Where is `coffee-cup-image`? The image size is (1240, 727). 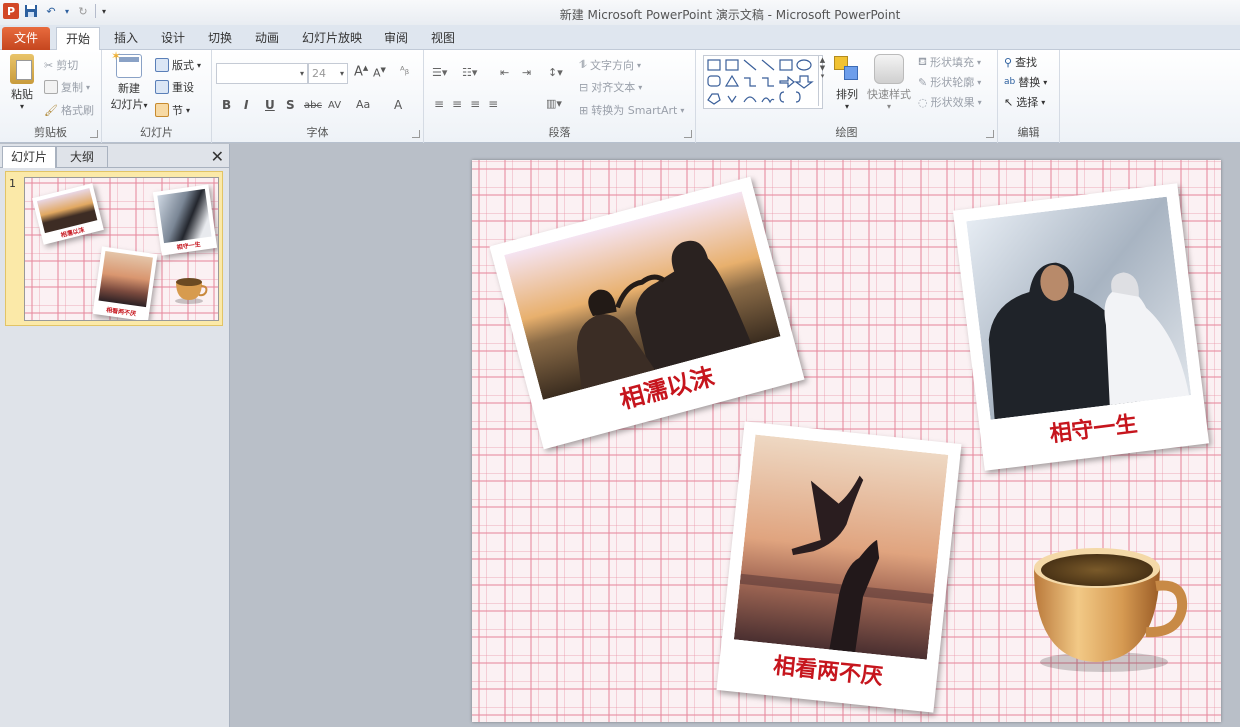 coffee-cup-image is located at coordinates (1108, 610).